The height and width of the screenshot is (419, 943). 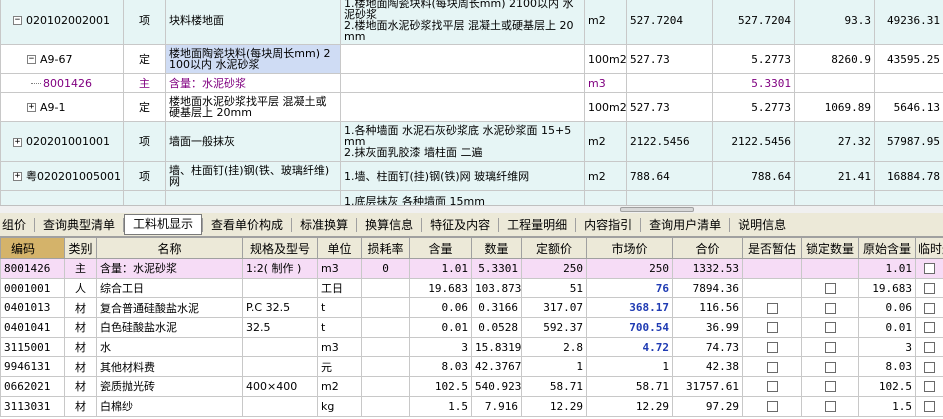 I want to click on resource-code: 0401041, so click(x=32, y=327).